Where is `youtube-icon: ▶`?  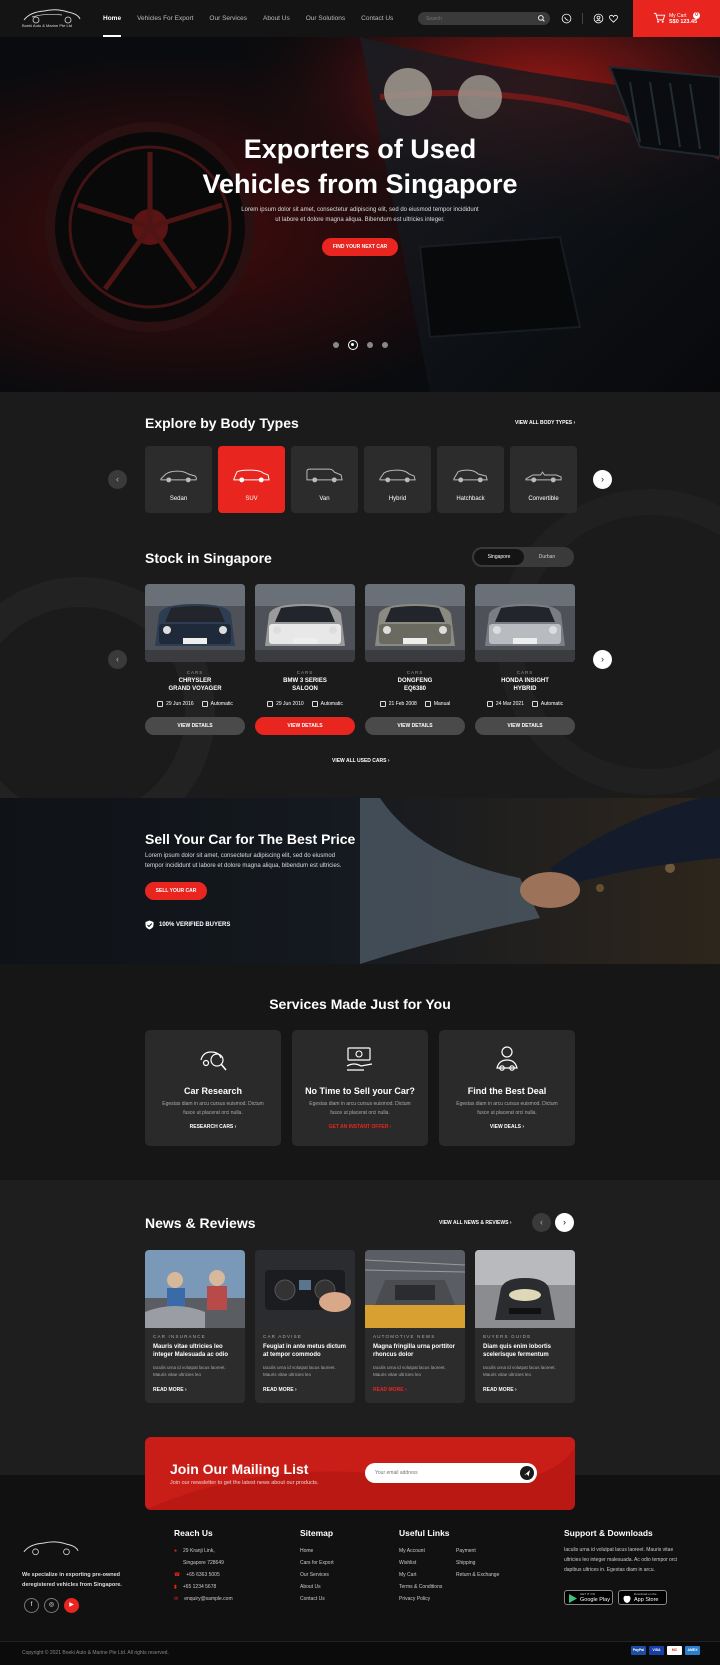 youtube-icon: ▶ is located at coordinates (71, 1605).